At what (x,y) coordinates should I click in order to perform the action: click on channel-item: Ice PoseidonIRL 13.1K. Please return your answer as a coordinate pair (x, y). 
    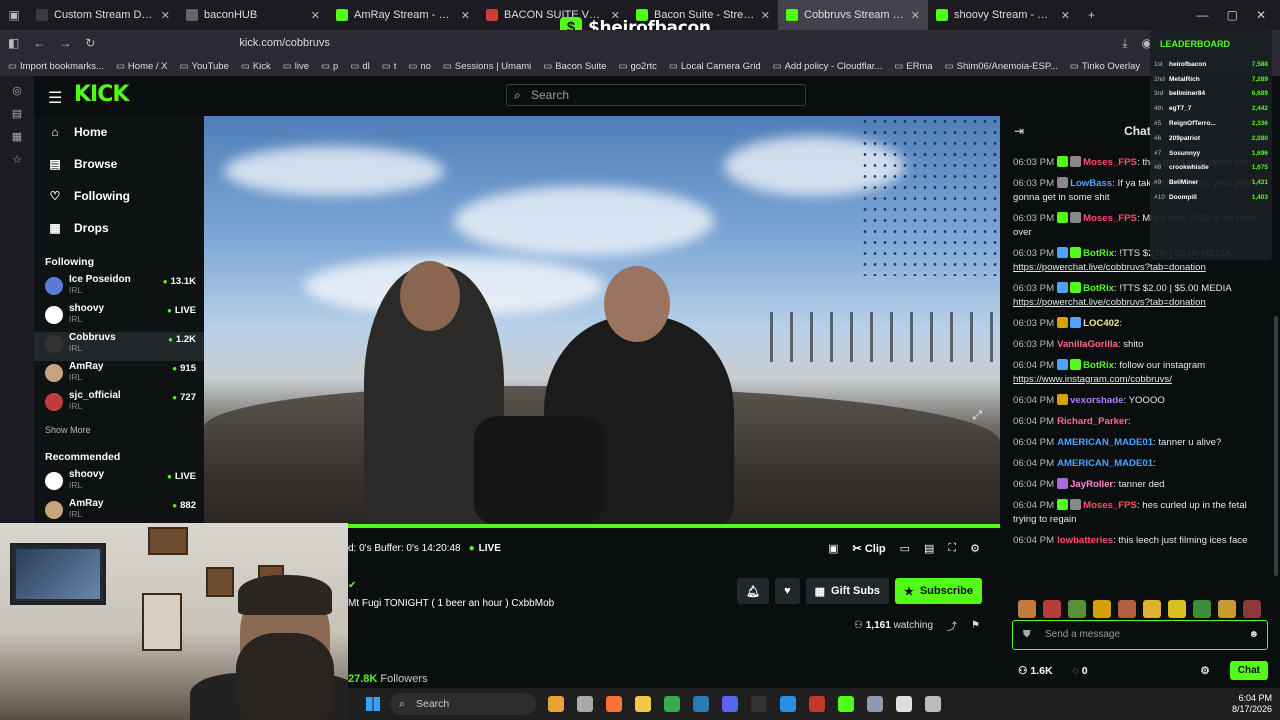
    Looking at the image, I should click on (119, 288).